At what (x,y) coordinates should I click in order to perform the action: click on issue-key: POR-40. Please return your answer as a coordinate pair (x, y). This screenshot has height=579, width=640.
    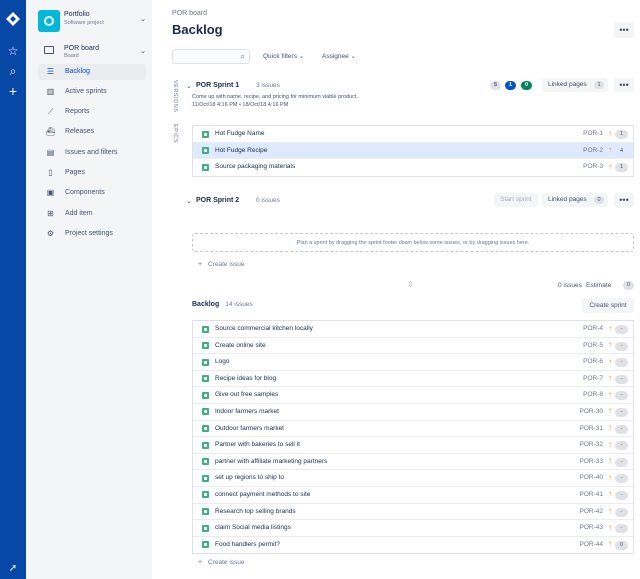
    Looking at the image, I should click on (591, 477).